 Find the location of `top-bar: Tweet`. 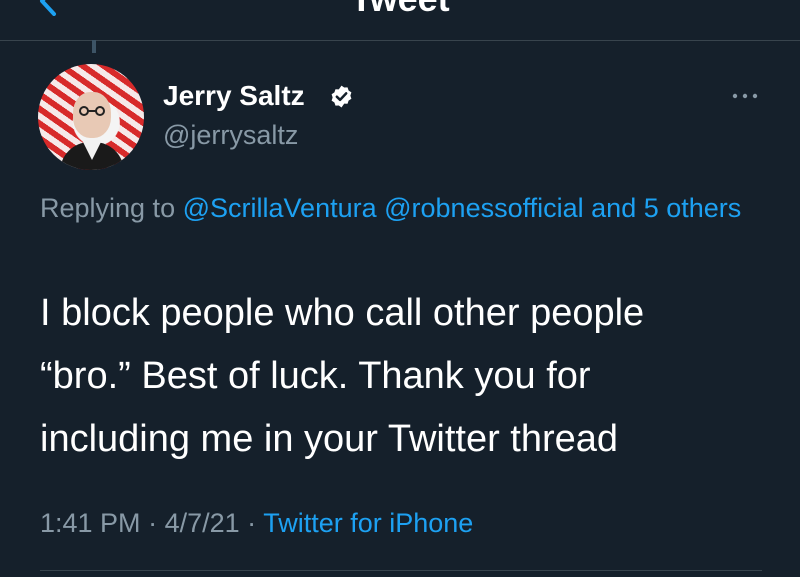

top-bar: Tweet is located at coordinates (400, 20).